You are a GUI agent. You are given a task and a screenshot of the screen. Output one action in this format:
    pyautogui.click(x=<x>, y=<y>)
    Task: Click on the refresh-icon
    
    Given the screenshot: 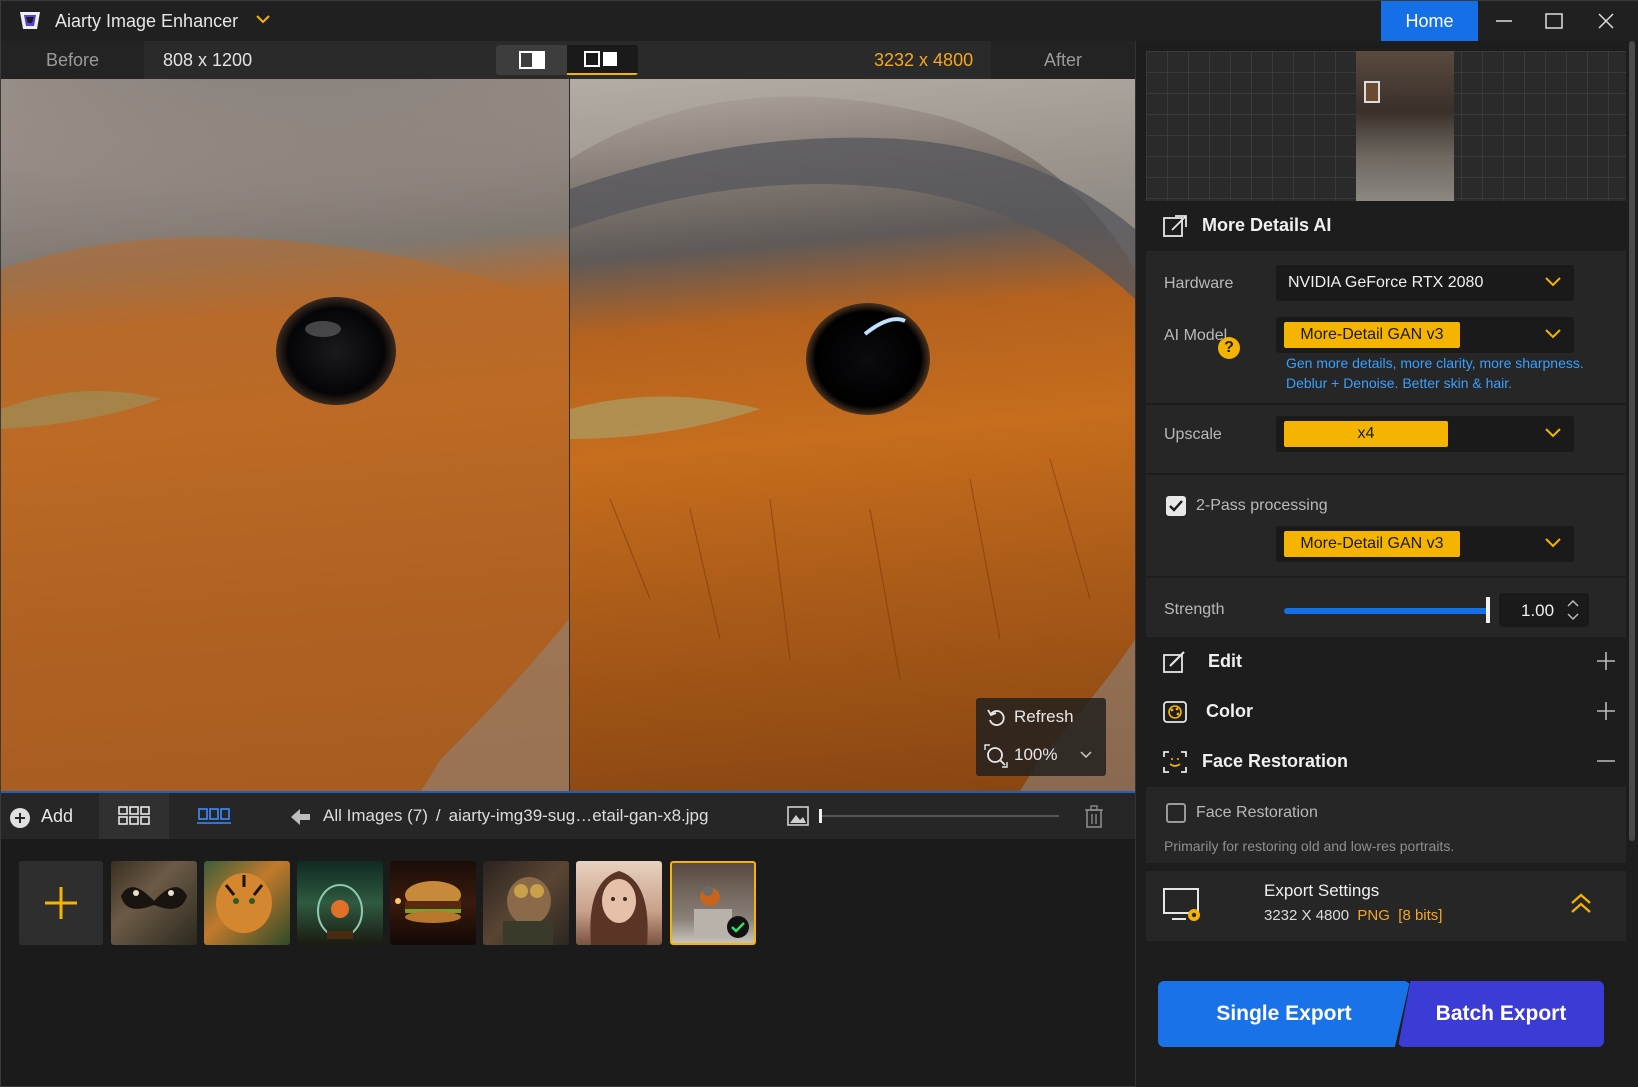 What is the action you would take?
    pyautogui.click(x=996, y=717)
    